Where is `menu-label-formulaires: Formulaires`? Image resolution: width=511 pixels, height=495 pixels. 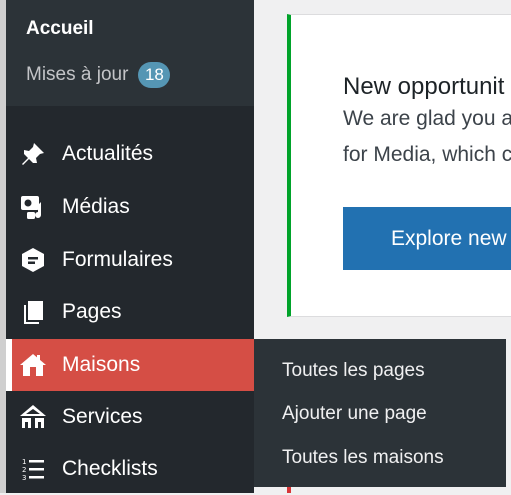 menu-label-formulaires: Formulaires is located at coordinates (117, 259).